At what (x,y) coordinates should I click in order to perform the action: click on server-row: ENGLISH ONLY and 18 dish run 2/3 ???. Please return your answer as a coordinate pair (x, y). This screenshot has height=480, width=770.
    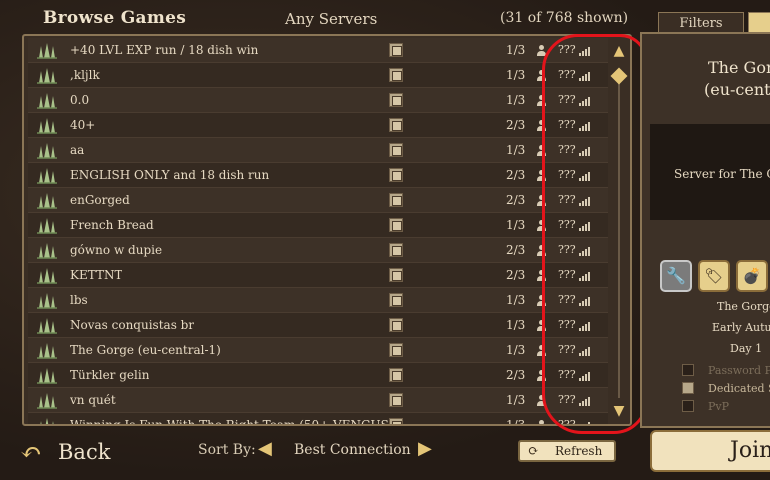
    Looking at the image, I should click on (318, 175).